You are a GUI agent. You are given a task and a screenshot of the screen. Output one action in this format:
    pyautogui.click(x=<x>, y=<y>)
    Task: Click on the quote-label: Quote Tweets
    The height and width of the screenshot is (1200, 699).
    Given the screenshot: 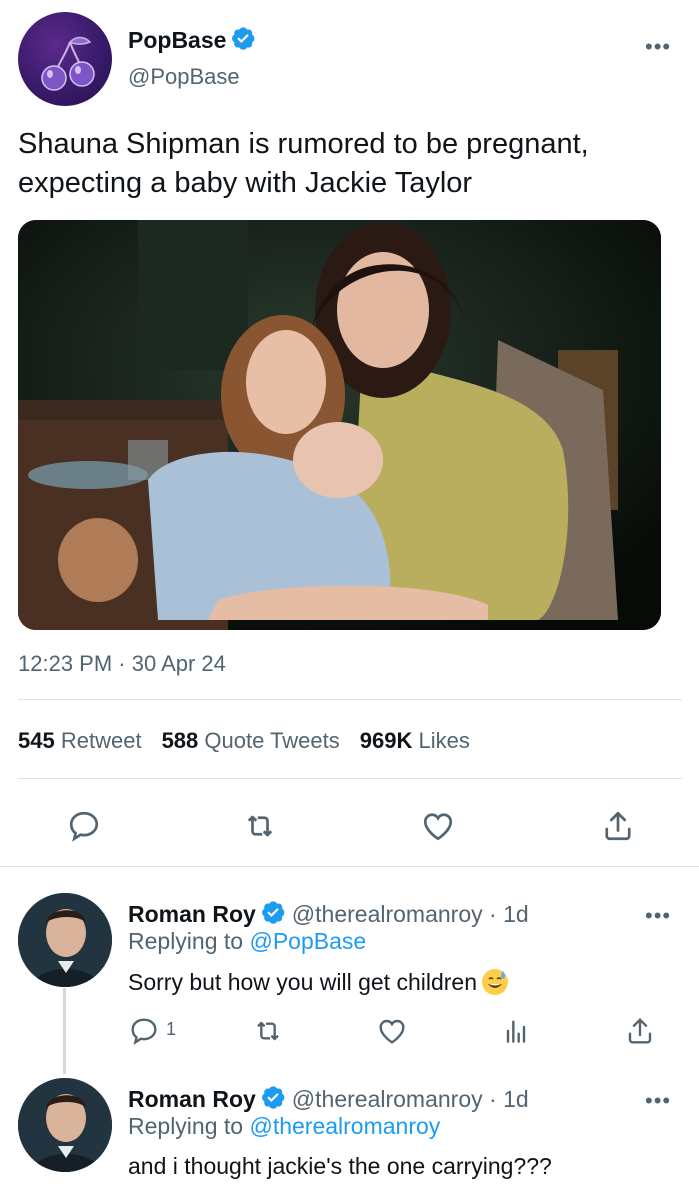 What is the action you would take?
    pyautogui.click(x=272, y=740)
    